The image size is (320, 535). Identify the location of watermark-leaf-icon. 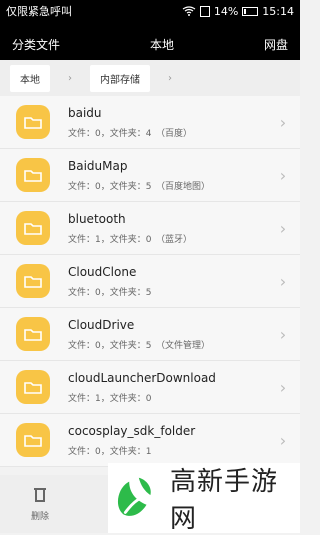
(134, 496).